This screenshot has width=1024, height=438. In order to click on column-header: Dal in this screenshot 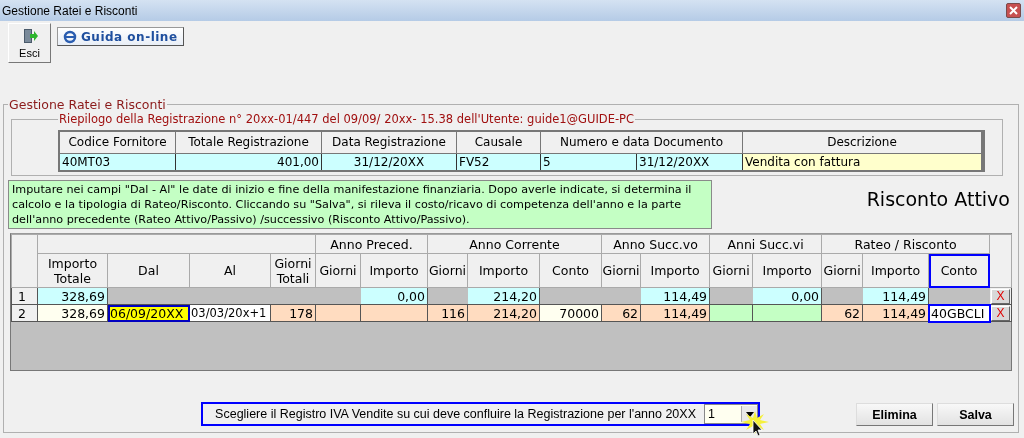, I will do `click(148, 270)`.